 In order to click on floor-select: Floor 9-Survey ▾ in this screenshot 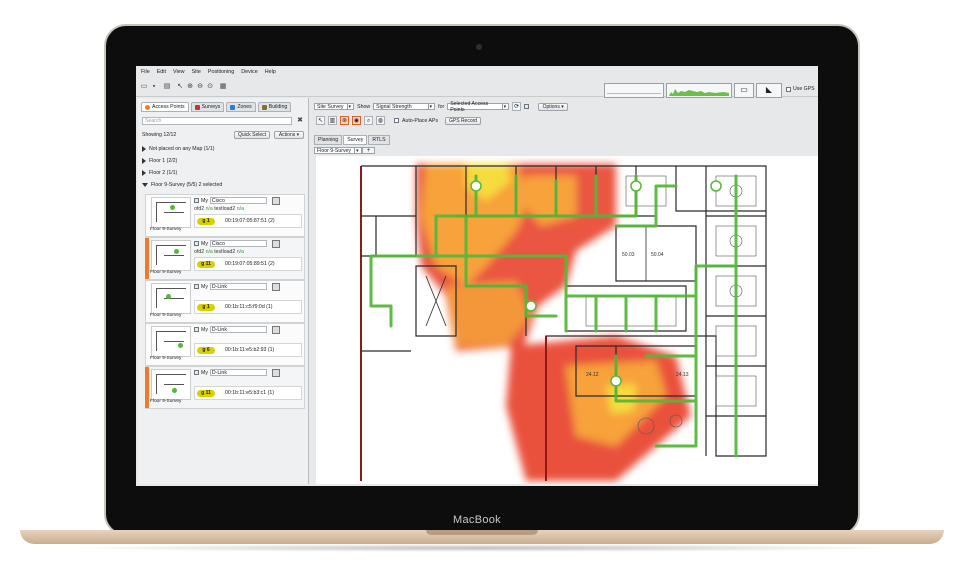, I will do `click(338, 150)`.